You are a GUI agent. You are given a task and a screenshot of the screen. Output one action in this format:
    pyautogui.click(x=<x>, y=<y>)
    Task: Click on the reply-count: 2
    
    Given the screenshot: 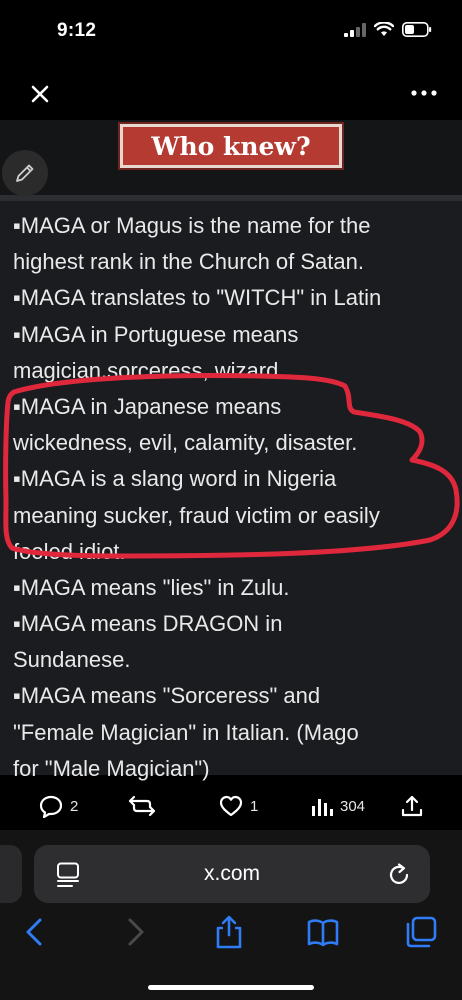 What is the action you would take?
    pyautogui.click(x=74, y=806)
    